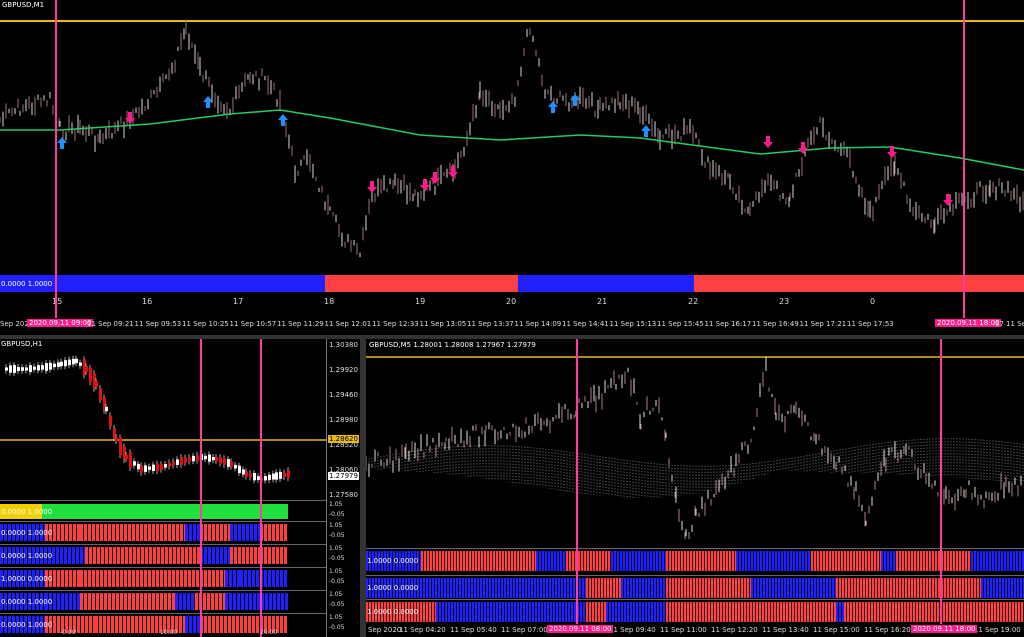  What do you see at coordinates (60, 323) in the screenshot?
I see `time-cursor-tag: 2020.09.11 09:00` at bounding box center [60, 323].